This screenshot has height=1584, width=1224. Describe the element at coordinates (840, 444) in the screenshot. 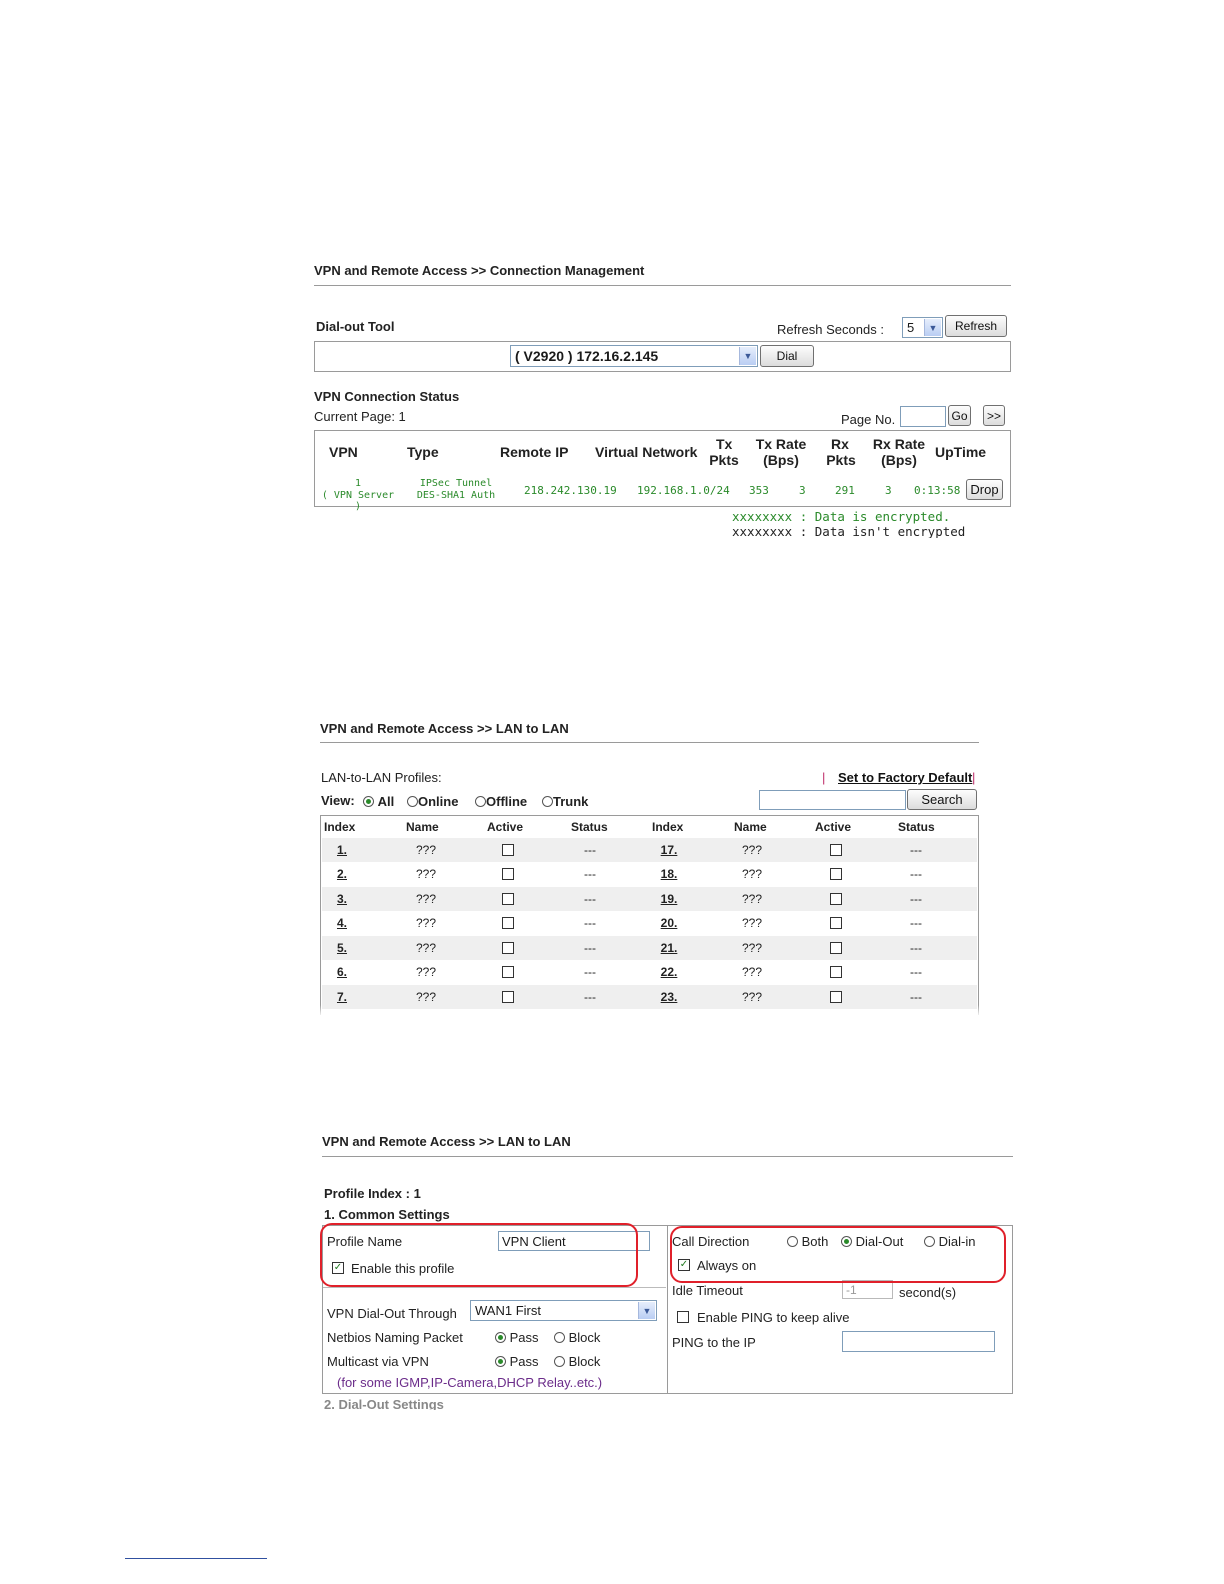

I see `col-rx-pkts: Rx` at that location.